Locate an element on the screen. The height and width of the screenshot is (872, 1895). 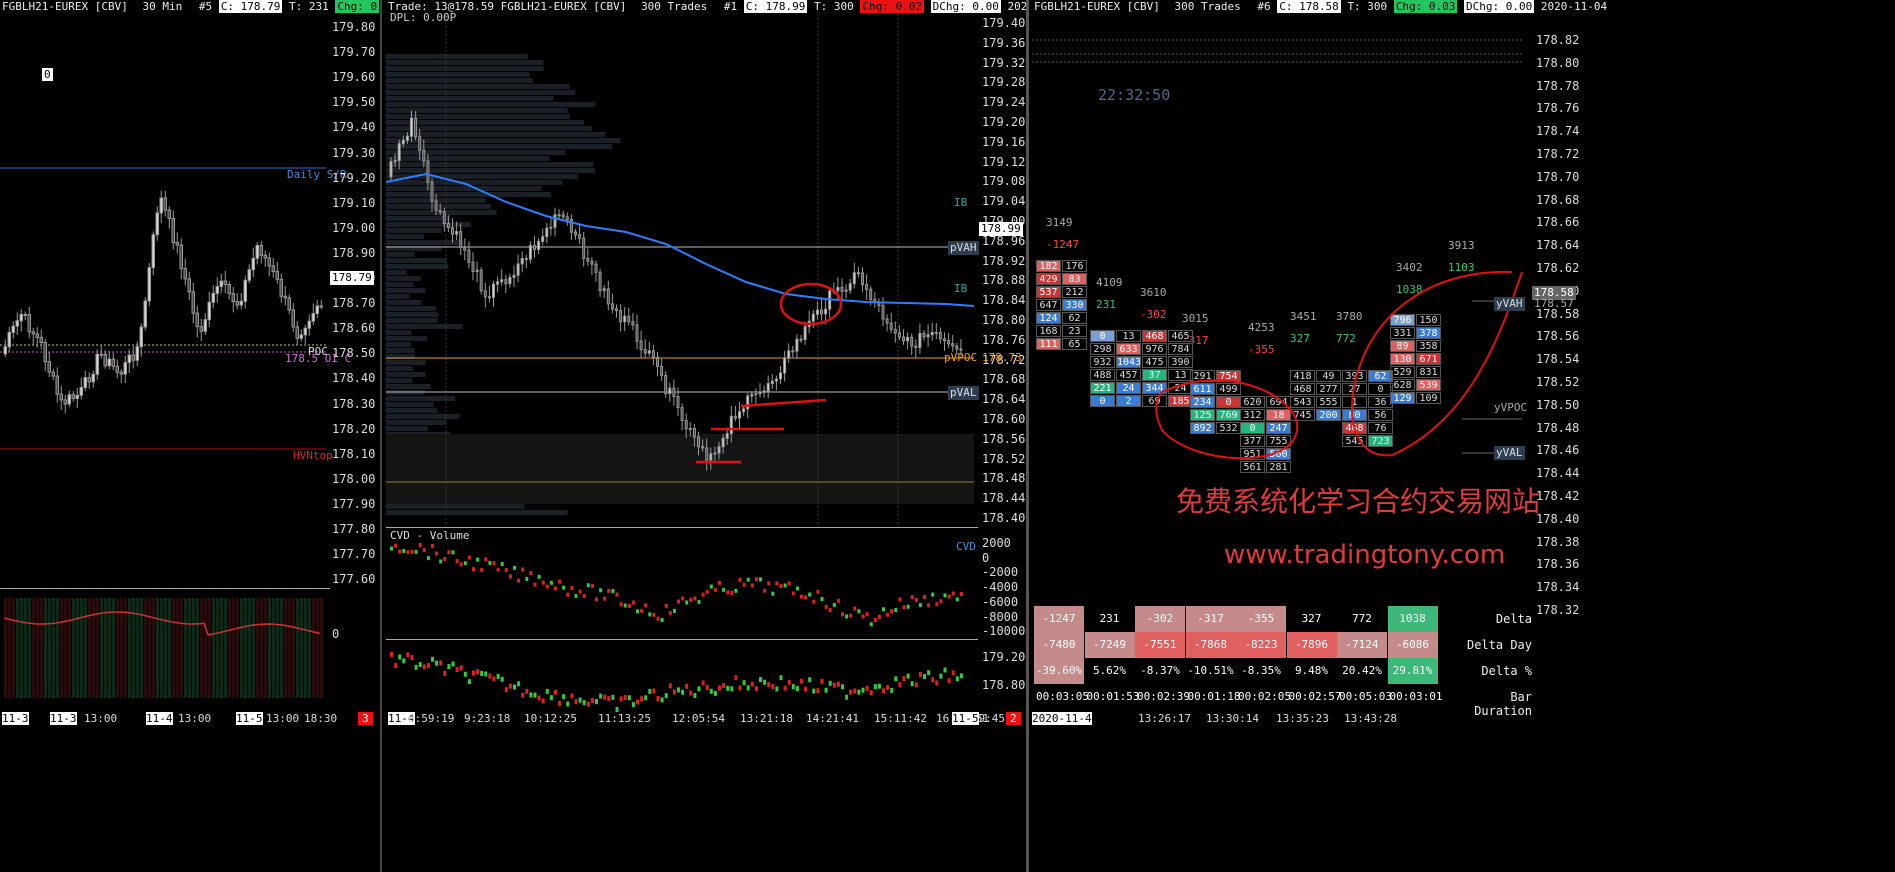
pvah-tag: pVAH is located at coordinates (963, 248).